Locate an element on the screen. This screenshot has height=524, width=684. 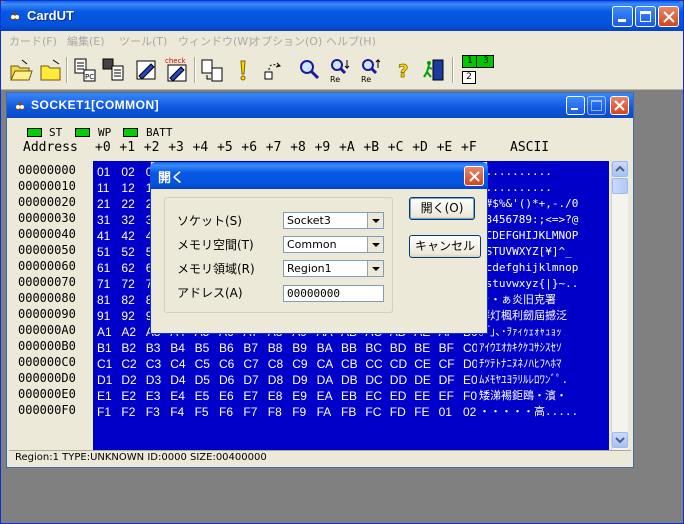
socket-select: Socket3 is located at coordinates (333, 220).